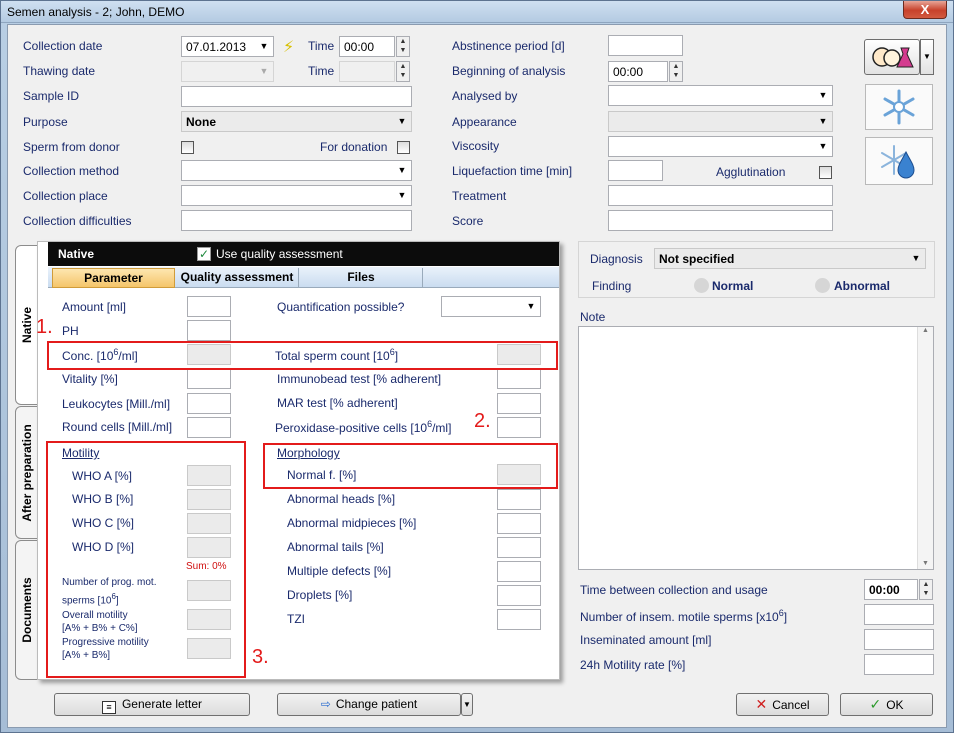 The width and height of the screenshot is (954, 733). I want to click on close-window-button: X, so click(925, 10).